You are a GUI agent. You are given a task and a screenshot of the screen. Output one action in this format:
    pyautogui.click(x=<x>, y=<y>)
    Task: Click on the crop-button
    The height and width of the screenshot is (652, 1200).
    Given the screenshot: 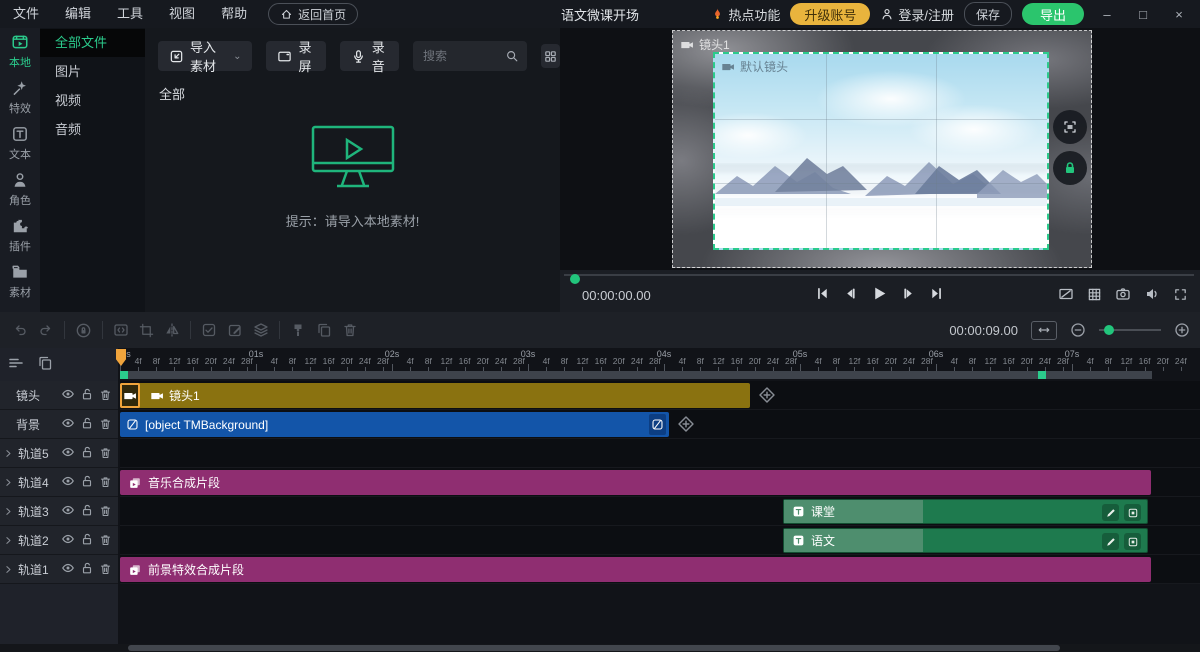 What is the action you would take?
    pyautogui.click(x=146, y=330)
    